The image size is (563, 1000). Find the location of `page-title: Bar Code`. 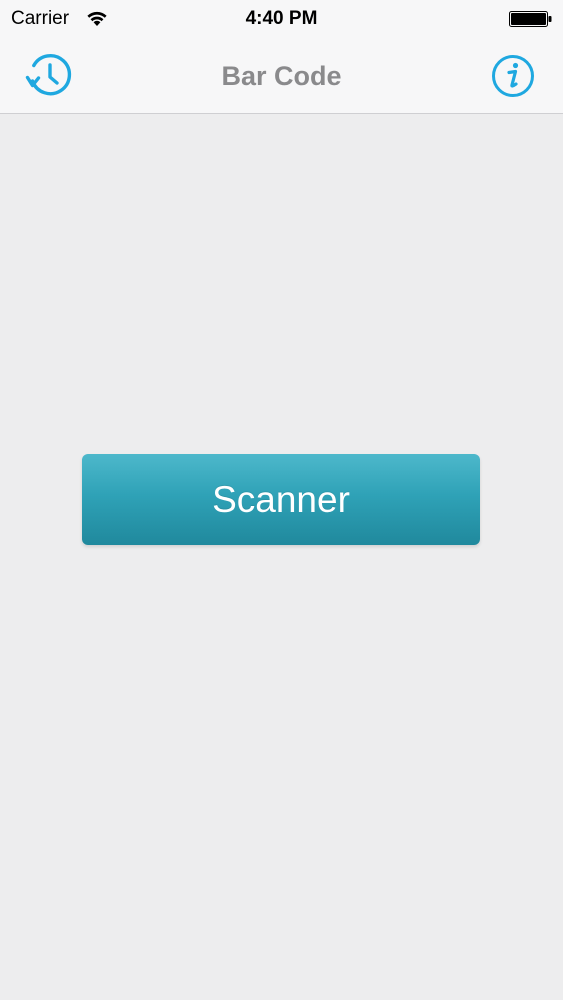

page-title: Bar Code is located at coordinates (281, 76).